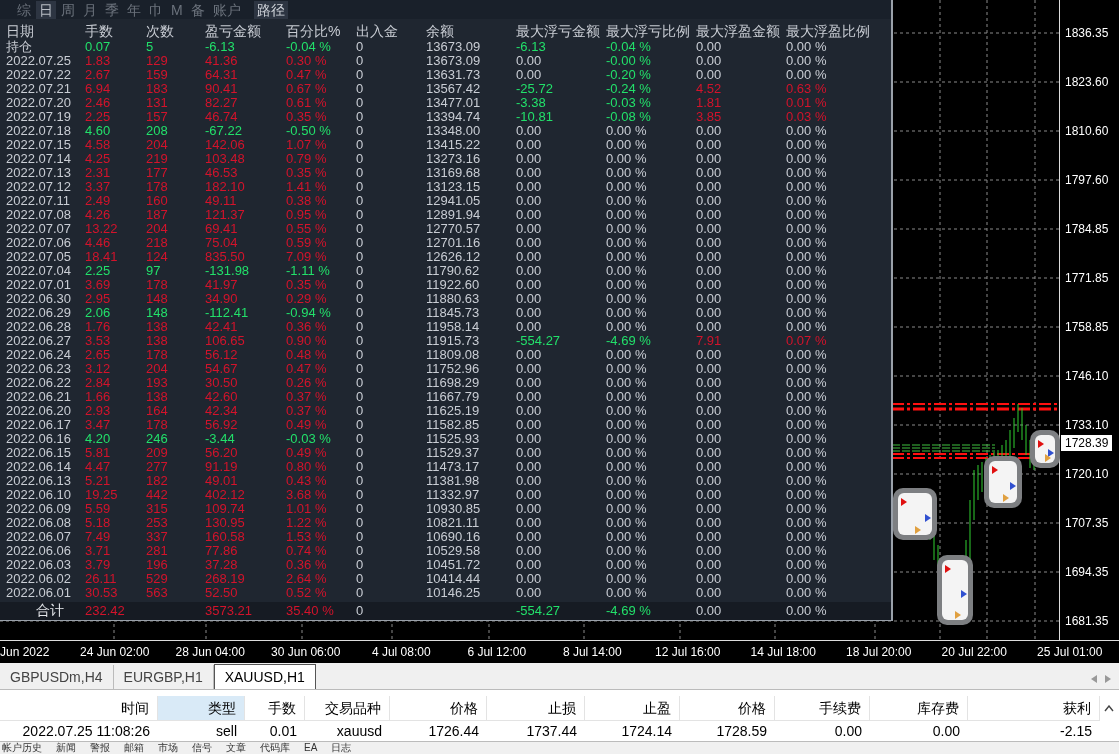 The width and height of the screenshot is (1119, 754). I want to click on table-cell-text: 529, so click(157, 579).